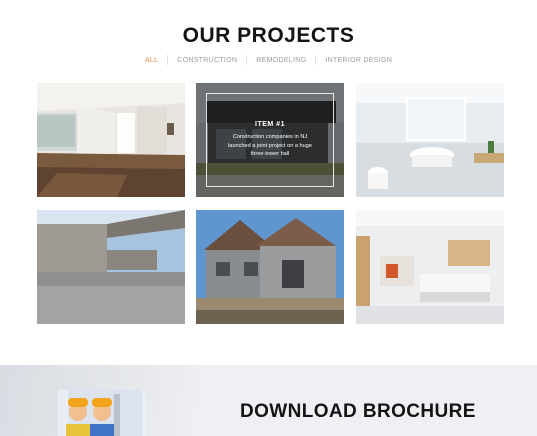  I want to click on brochure-title: DOWNLOAD BROCHURE, so click(358, 411).